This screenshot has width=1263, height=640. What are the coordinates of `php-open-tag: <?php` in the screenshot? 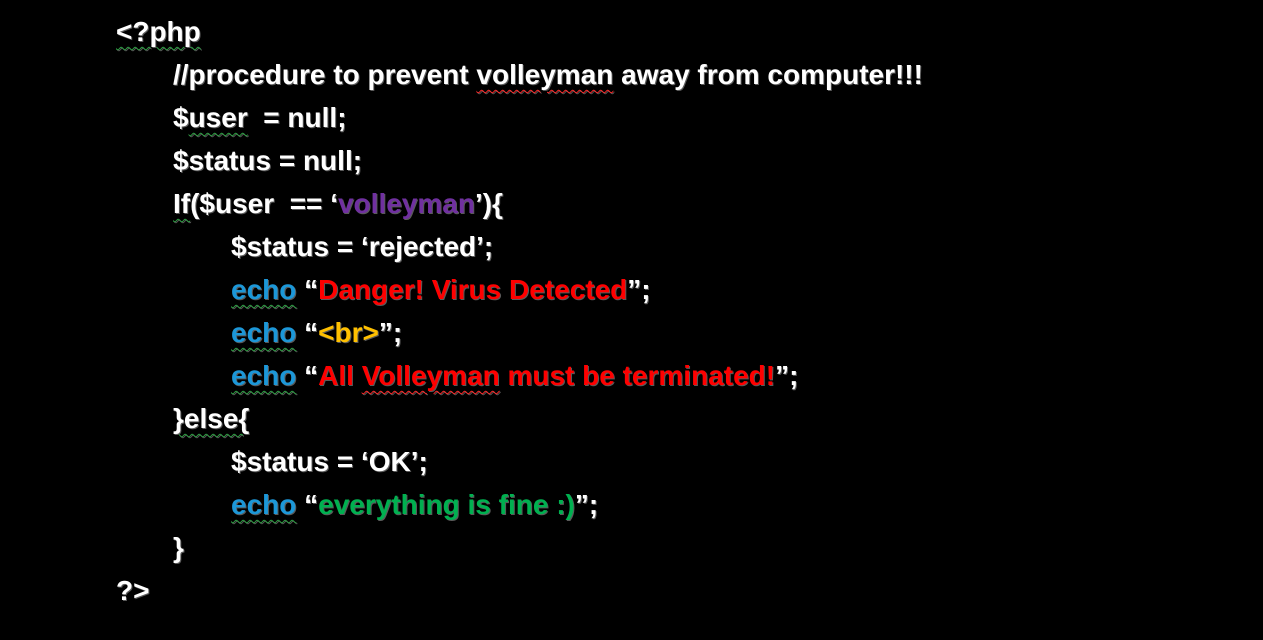 It's located at (158, 31).